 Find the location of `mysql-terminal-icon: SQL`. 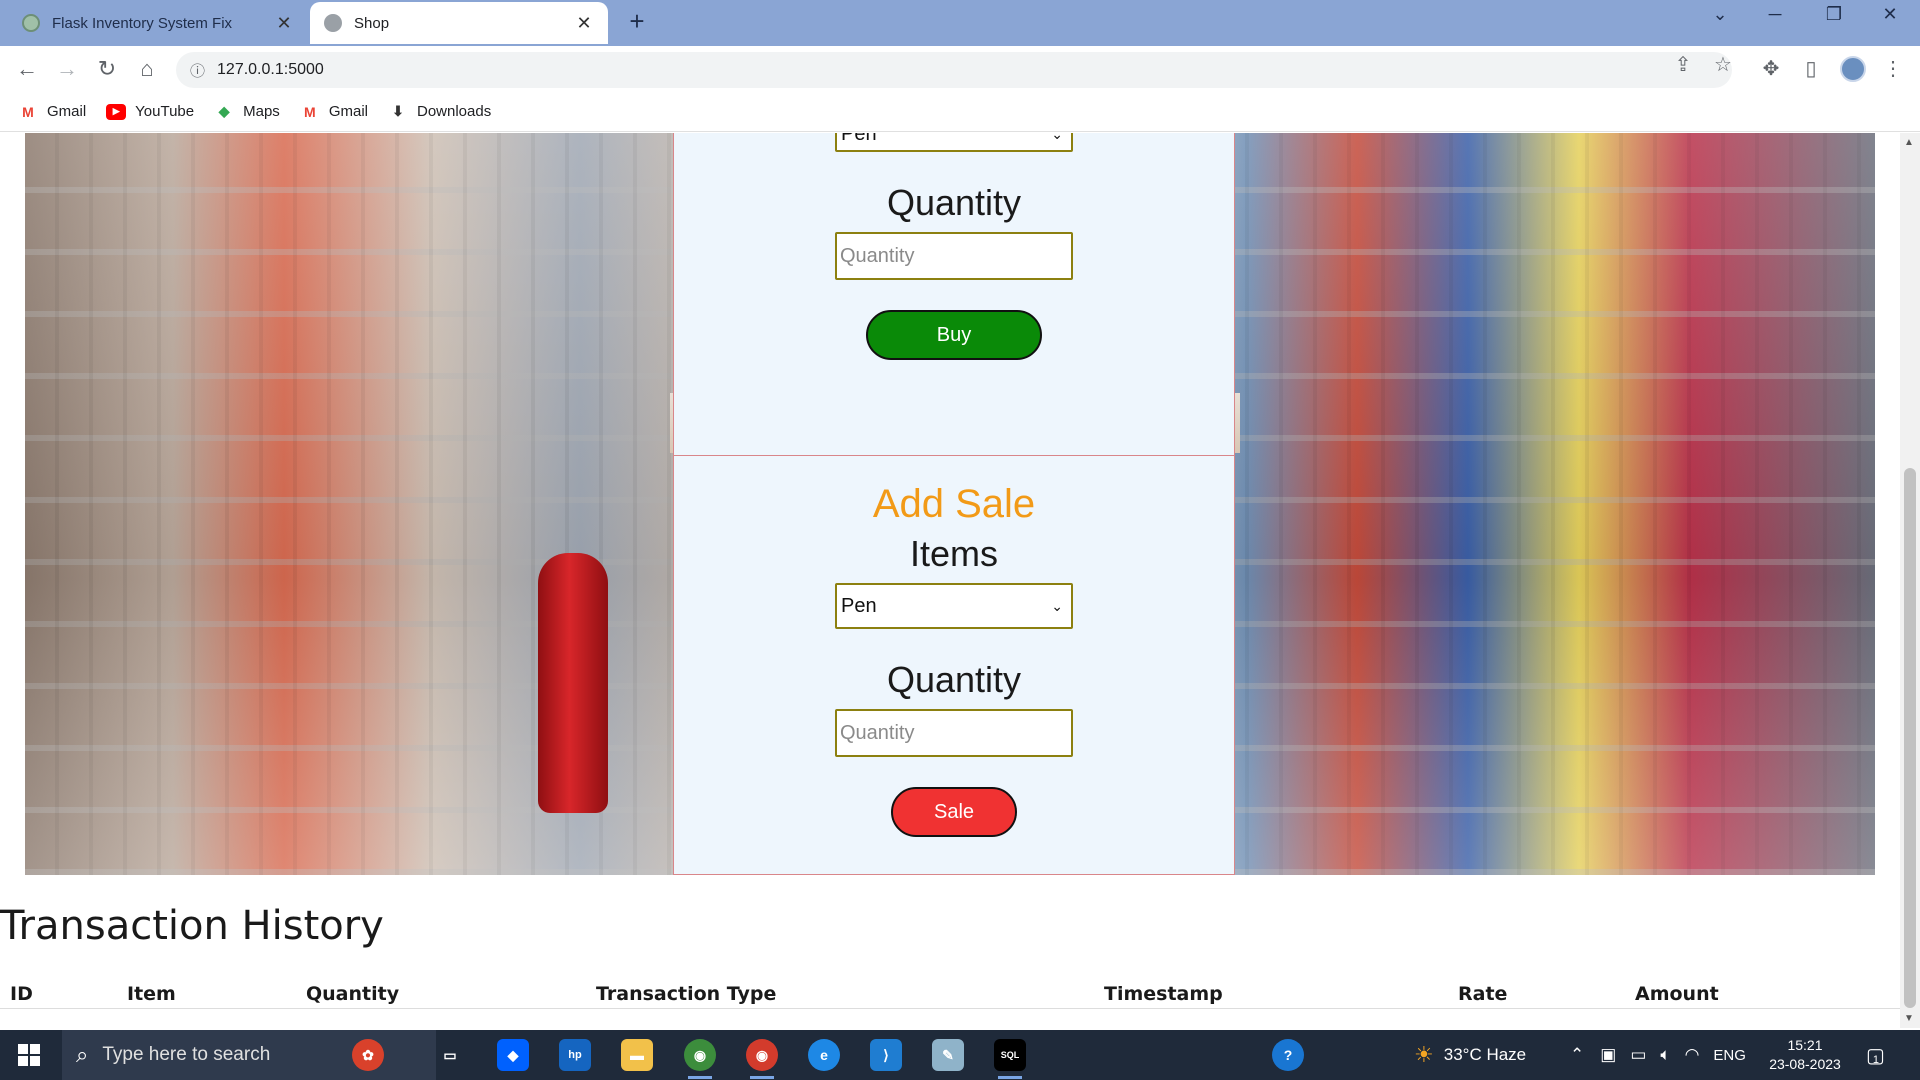

mysql-terminal-icon: SQL is located at coordinates (1010, 1059).